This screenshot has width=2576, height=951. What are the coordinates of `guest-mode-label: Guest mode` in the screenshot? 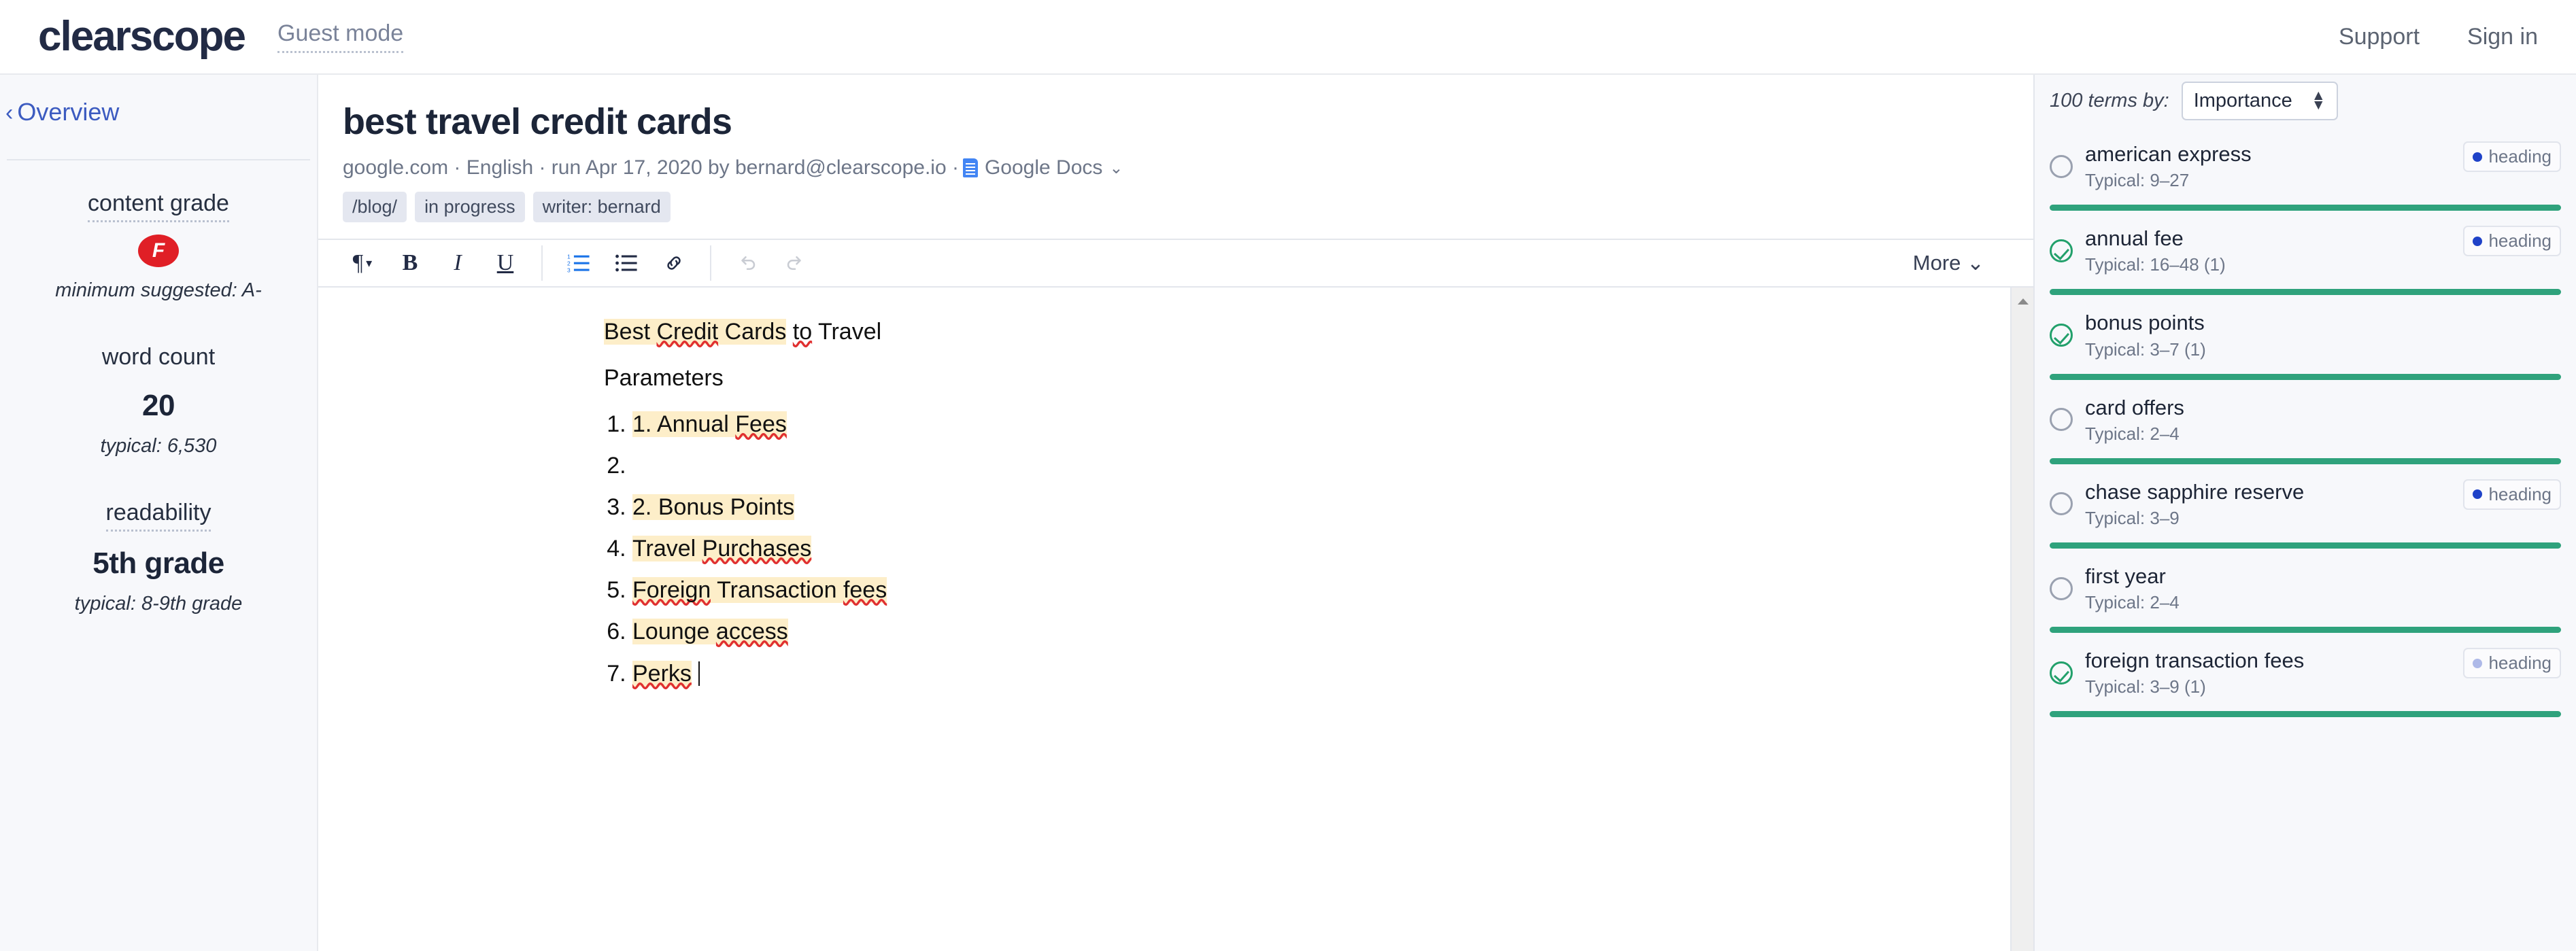 It's located at (340, 36).